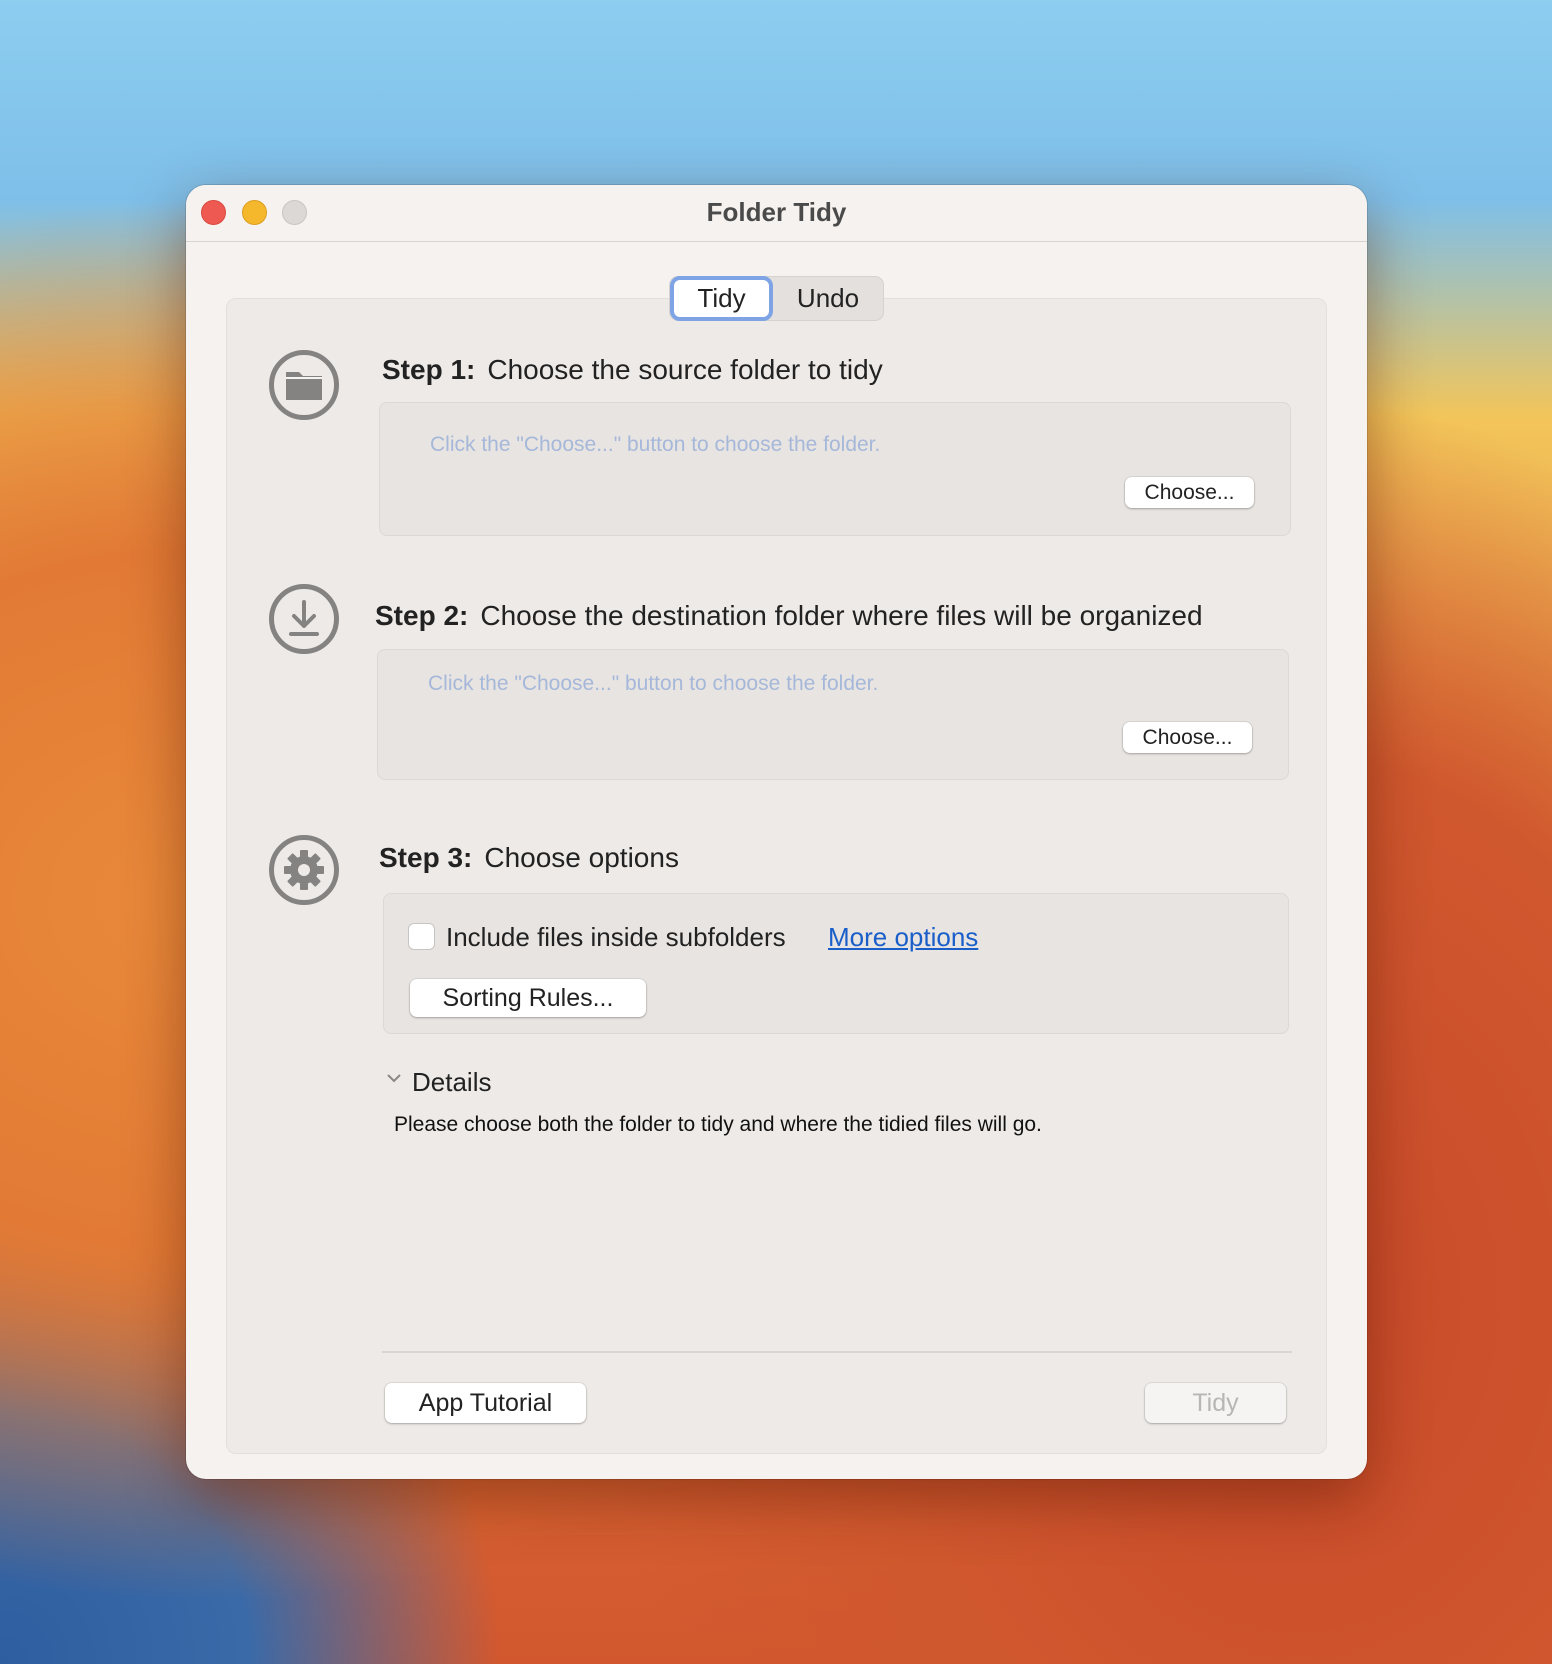 The width and height of the screenshot is (1552, 1664). I want to click on chevron-down-icon, so click(394, 1078).